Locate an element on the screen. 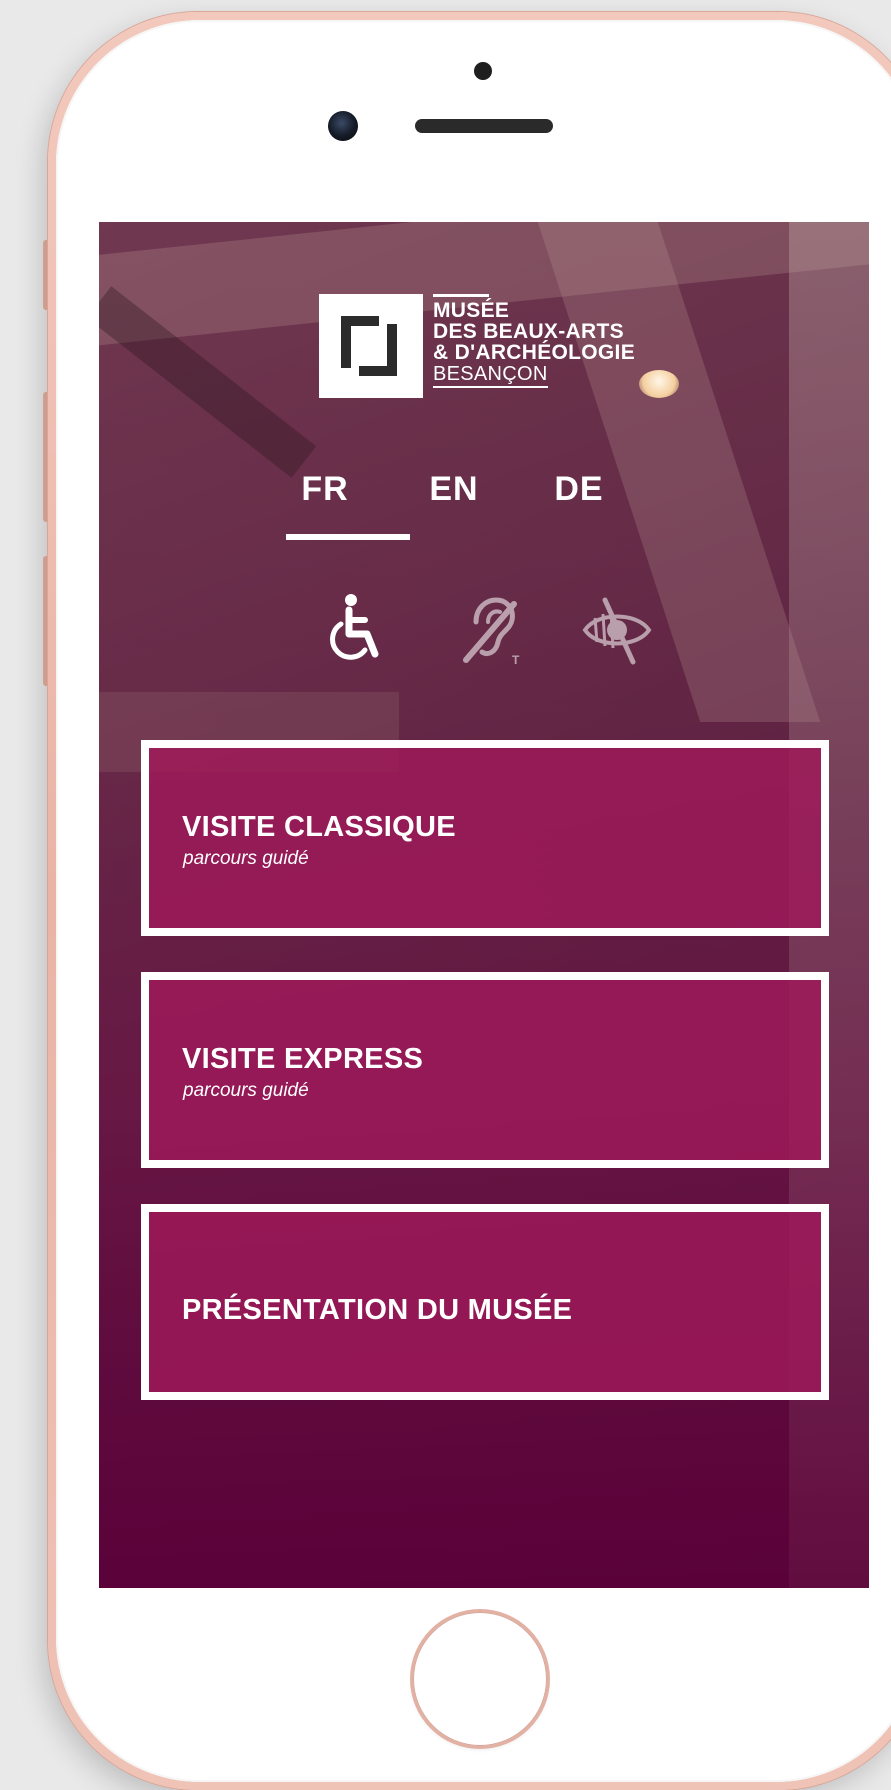  proximity-sensor is located at coordinates (483, 71).